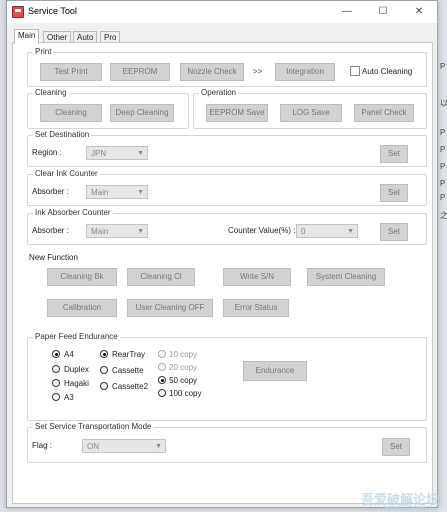 The width and height of the screenshot is (447, 512). I want to click on maximize-button: ☐, so click(383, 12).